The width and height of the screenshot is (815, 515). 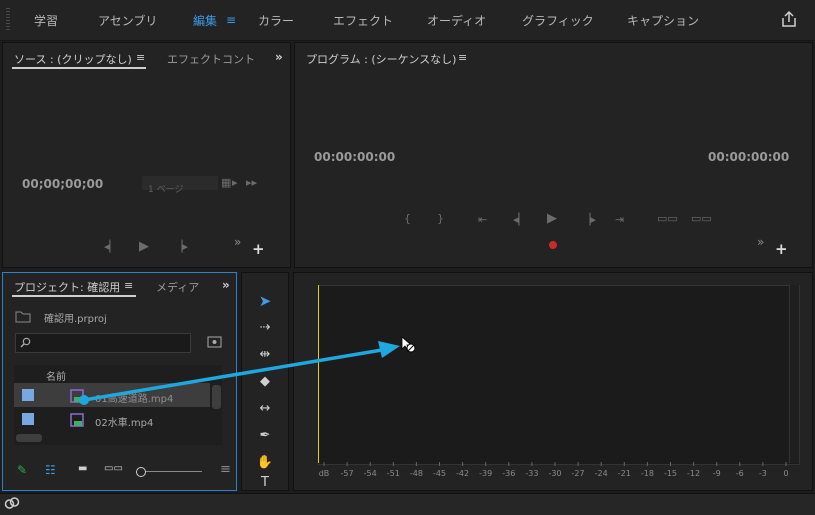 What do you see at coordinates (8, 19) in the screenshot?
I see `drag-grip` at bounding box center [8, 19].